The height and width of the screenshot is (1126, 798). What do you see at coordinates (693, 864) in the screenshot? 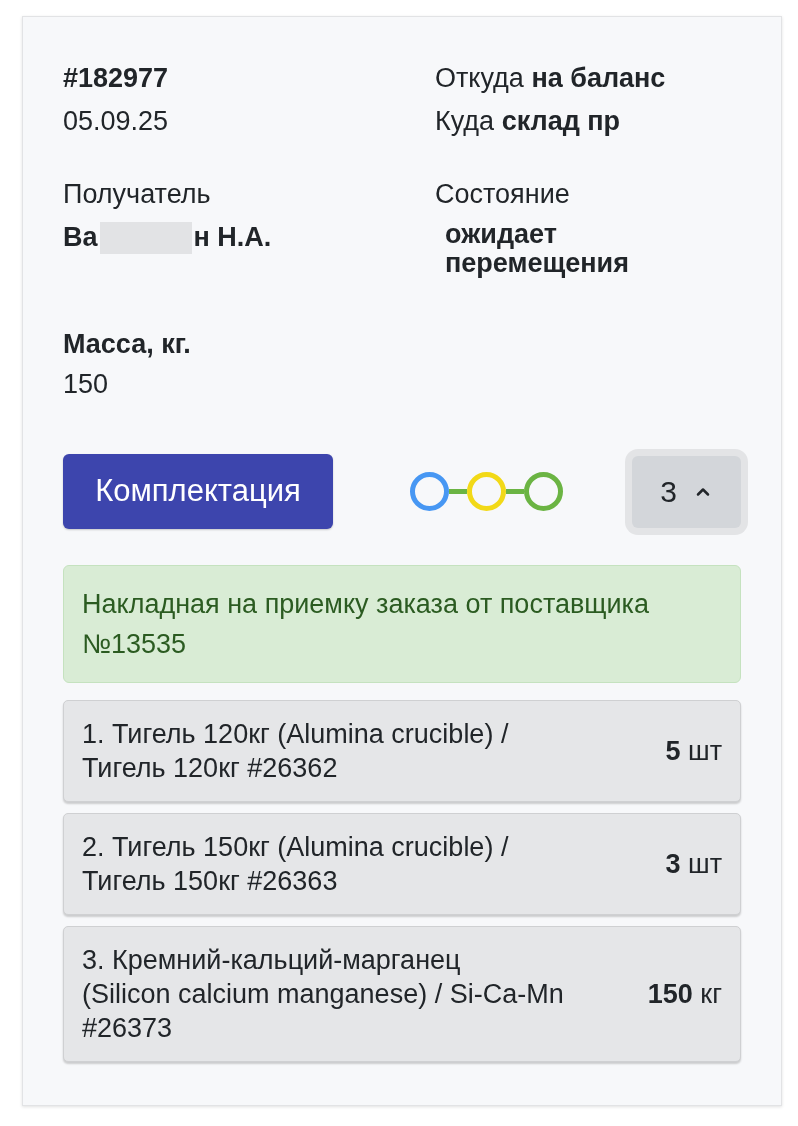
I see `item-quantity: 3 шт` at bounding box center [693, 864].